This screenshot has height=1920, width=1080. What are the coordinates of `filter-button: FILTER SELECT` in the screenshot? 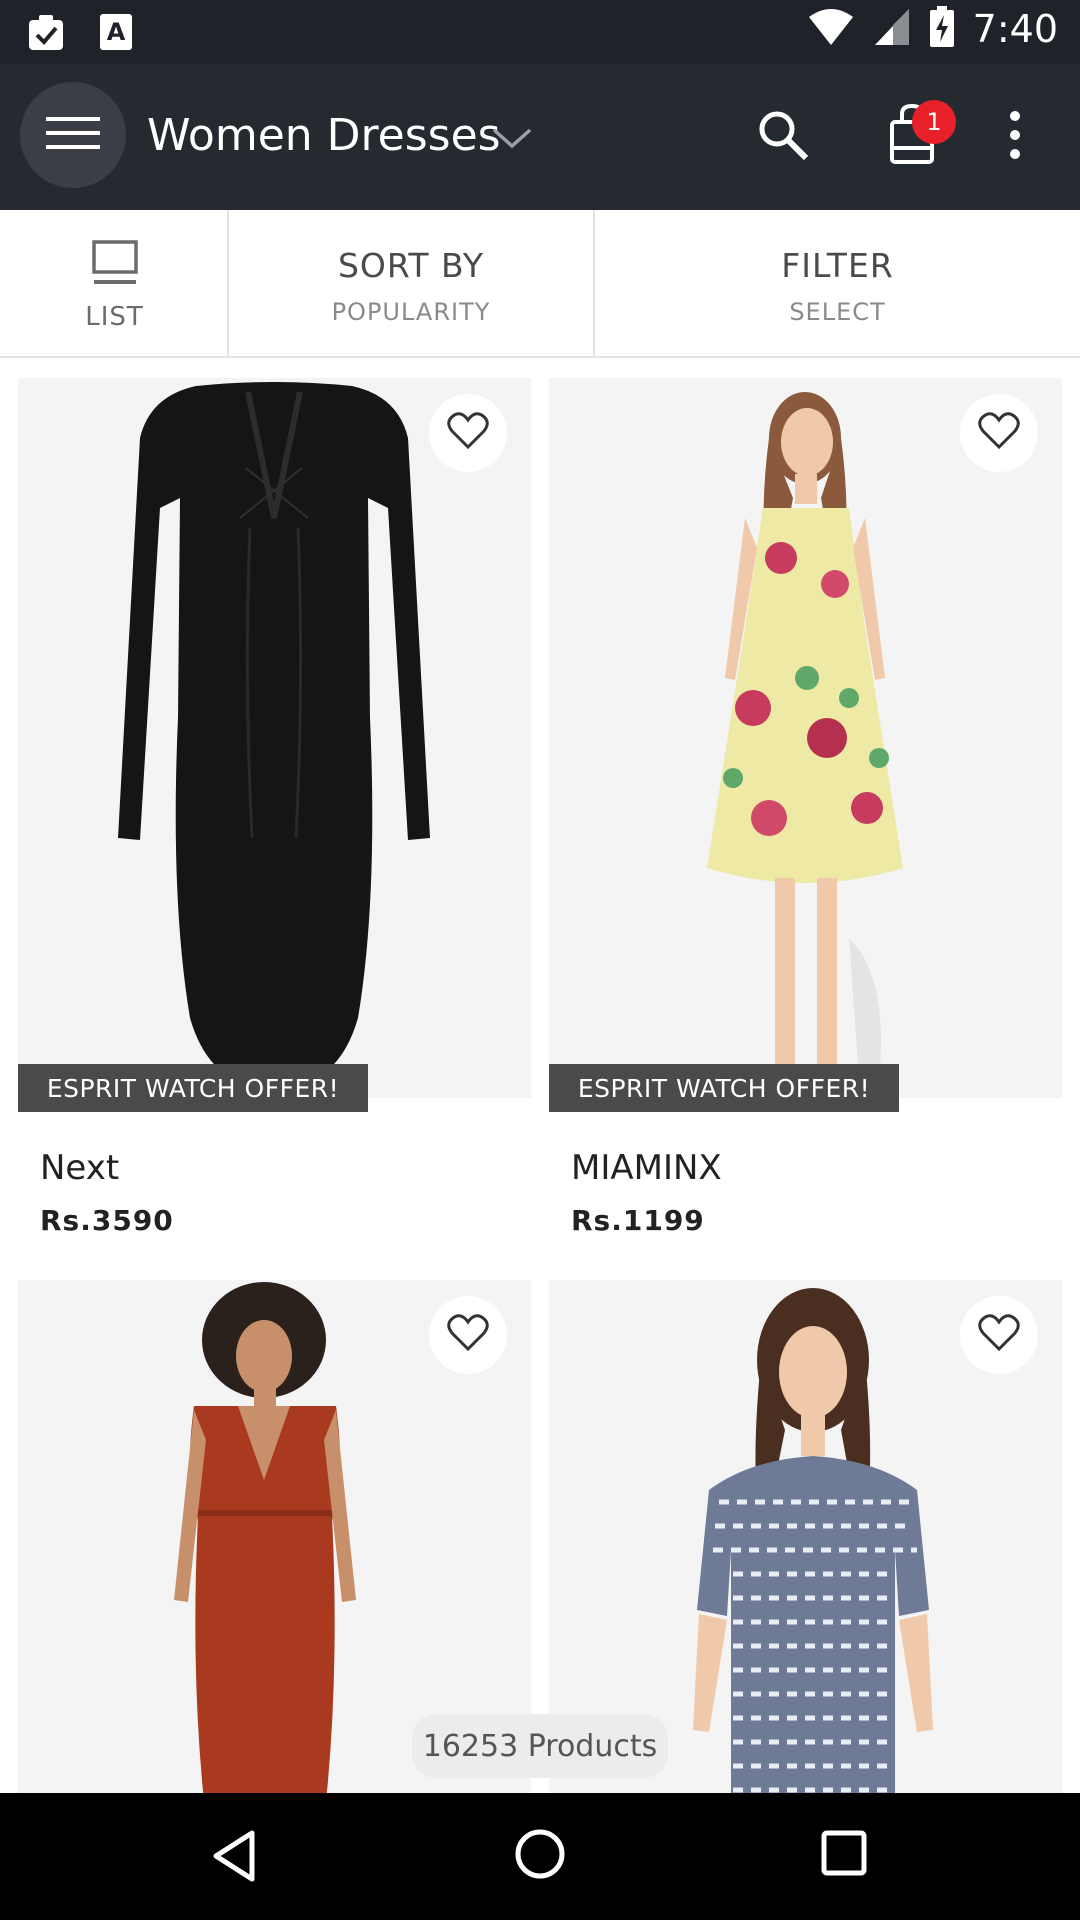 It's located at (837, 283).